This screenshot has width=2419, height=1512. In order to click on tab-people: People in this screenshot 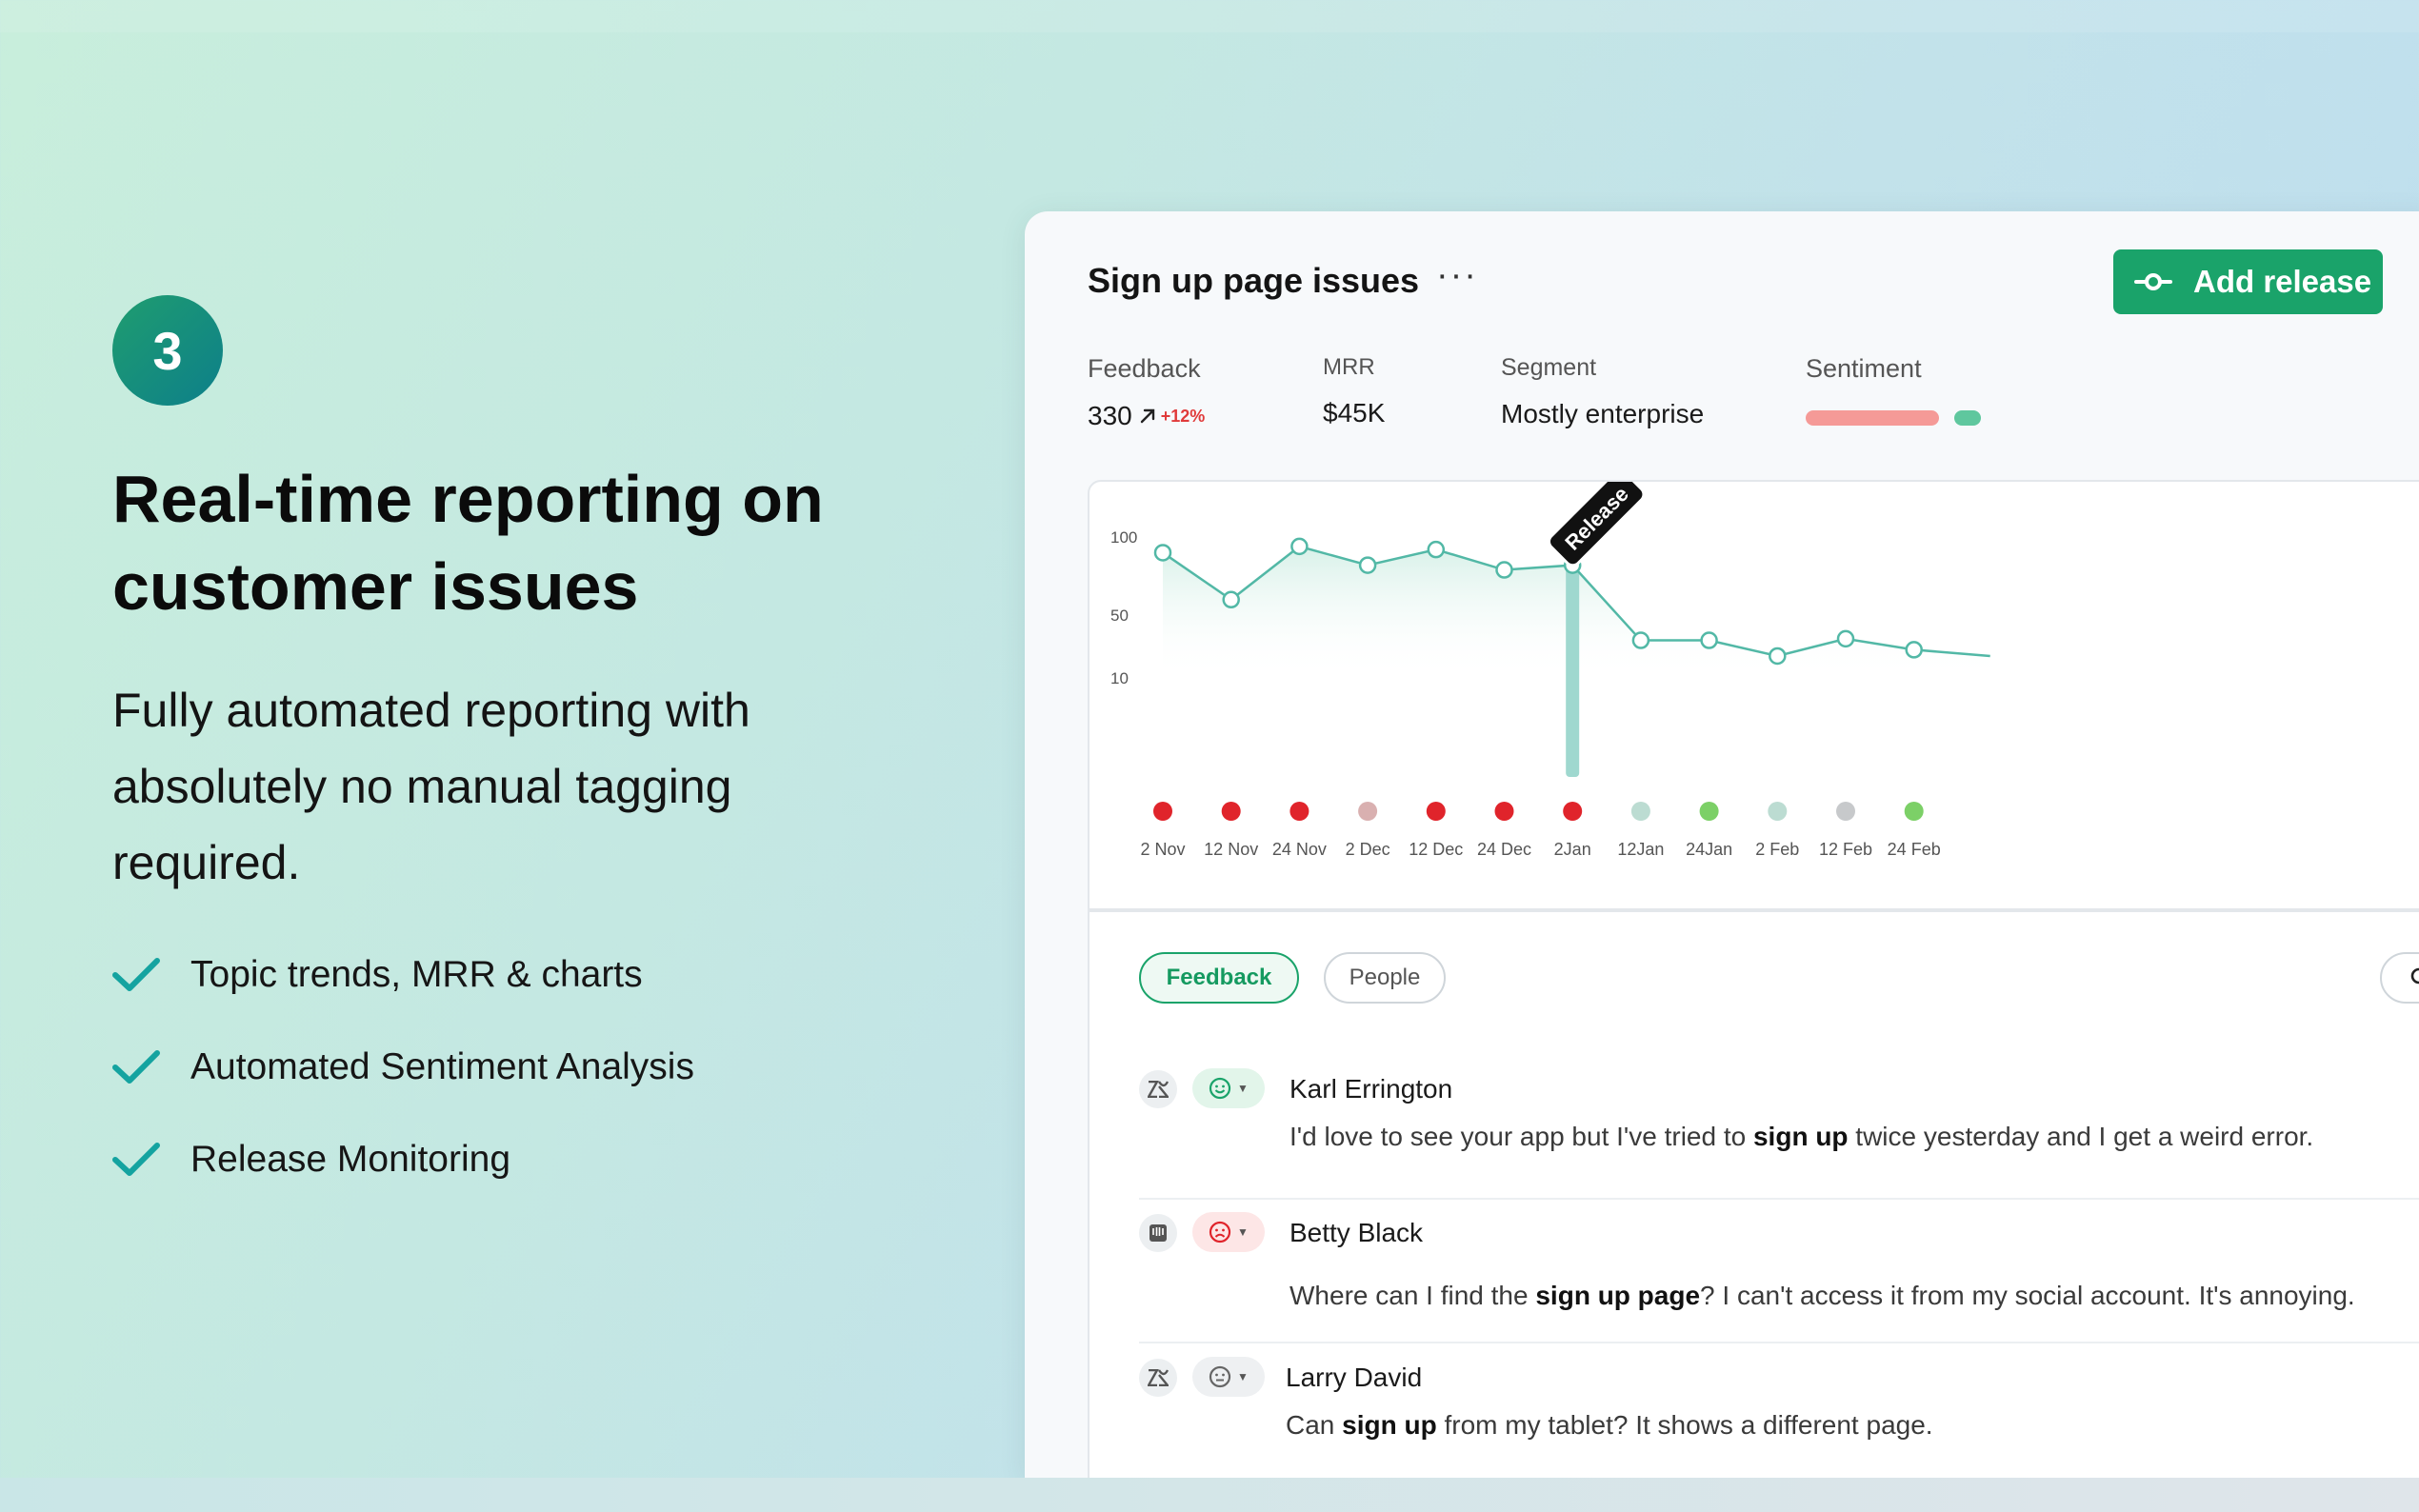, I will do `click(1385, 978)`.